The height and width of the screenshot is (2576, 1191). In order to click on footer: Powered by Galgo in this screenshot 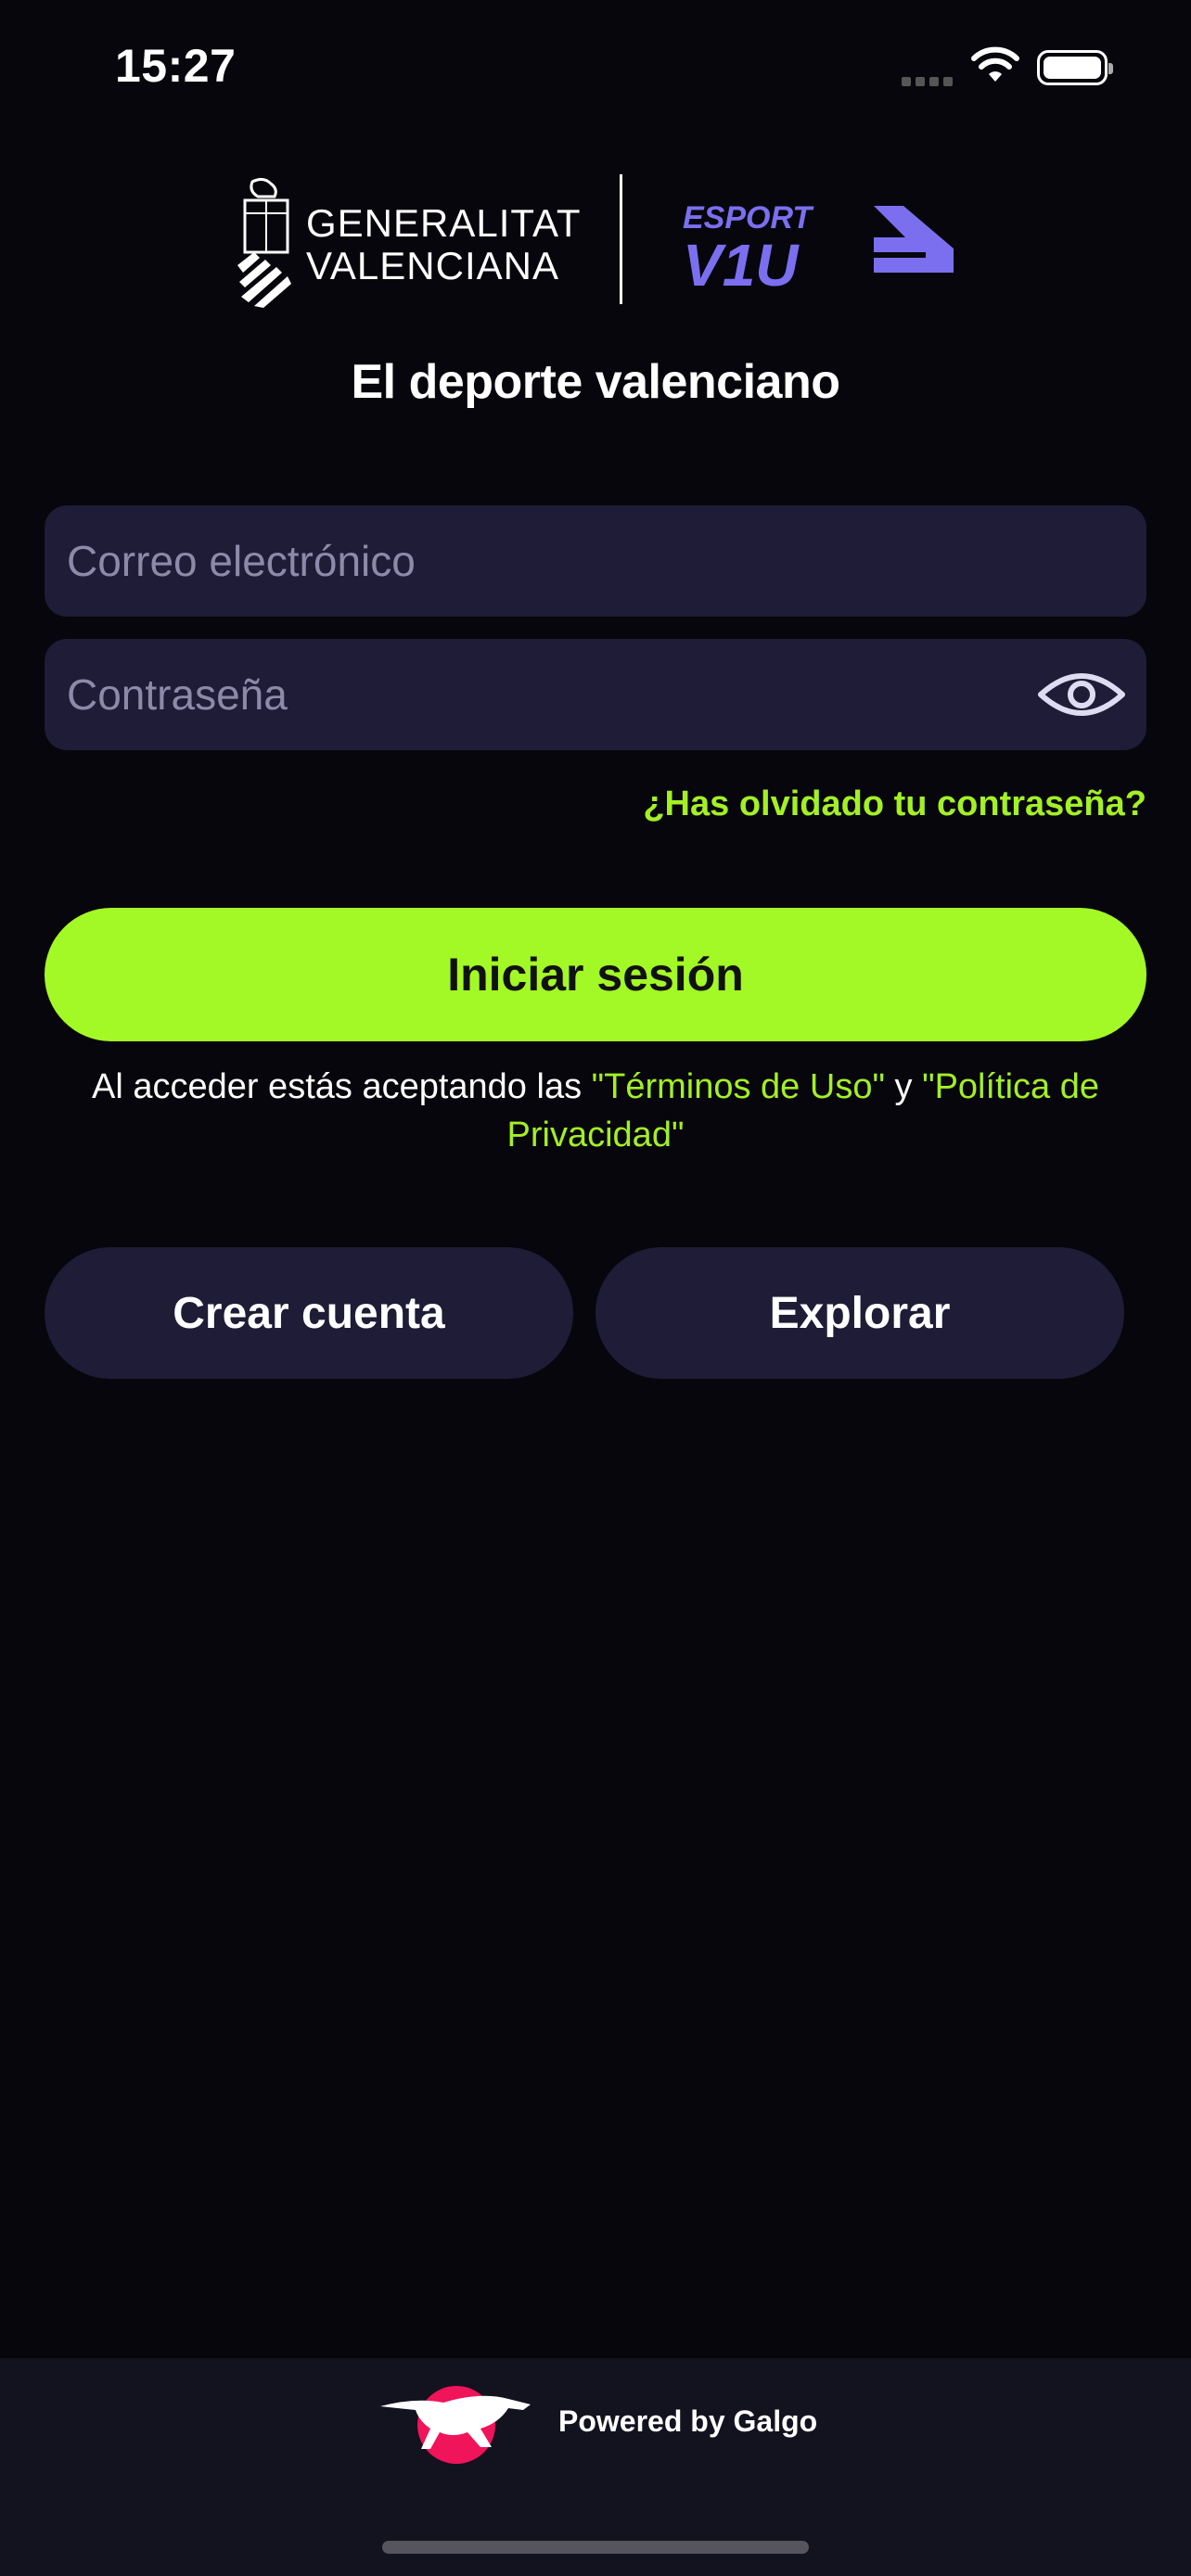, I will do `click(595, 2467)`.